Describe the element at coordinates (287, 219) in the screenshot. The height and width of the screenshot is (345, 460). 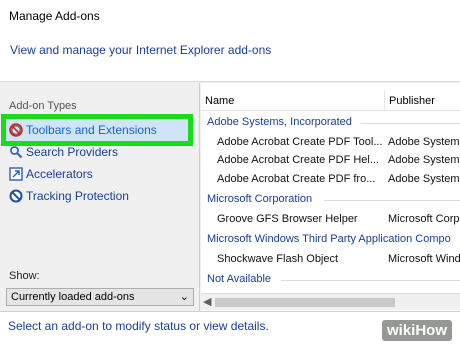
I see `addon-name: Groove GFS Browser Helper` at that location.